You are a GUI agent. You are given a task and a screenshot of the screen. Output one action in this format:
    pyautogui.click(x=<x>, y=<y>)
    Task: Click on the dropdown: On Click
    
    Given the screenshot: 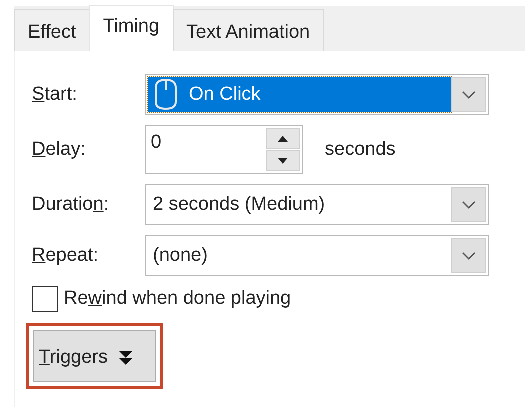 What is the action you would take?
    pyautogui.click(x=317, y=94)
    